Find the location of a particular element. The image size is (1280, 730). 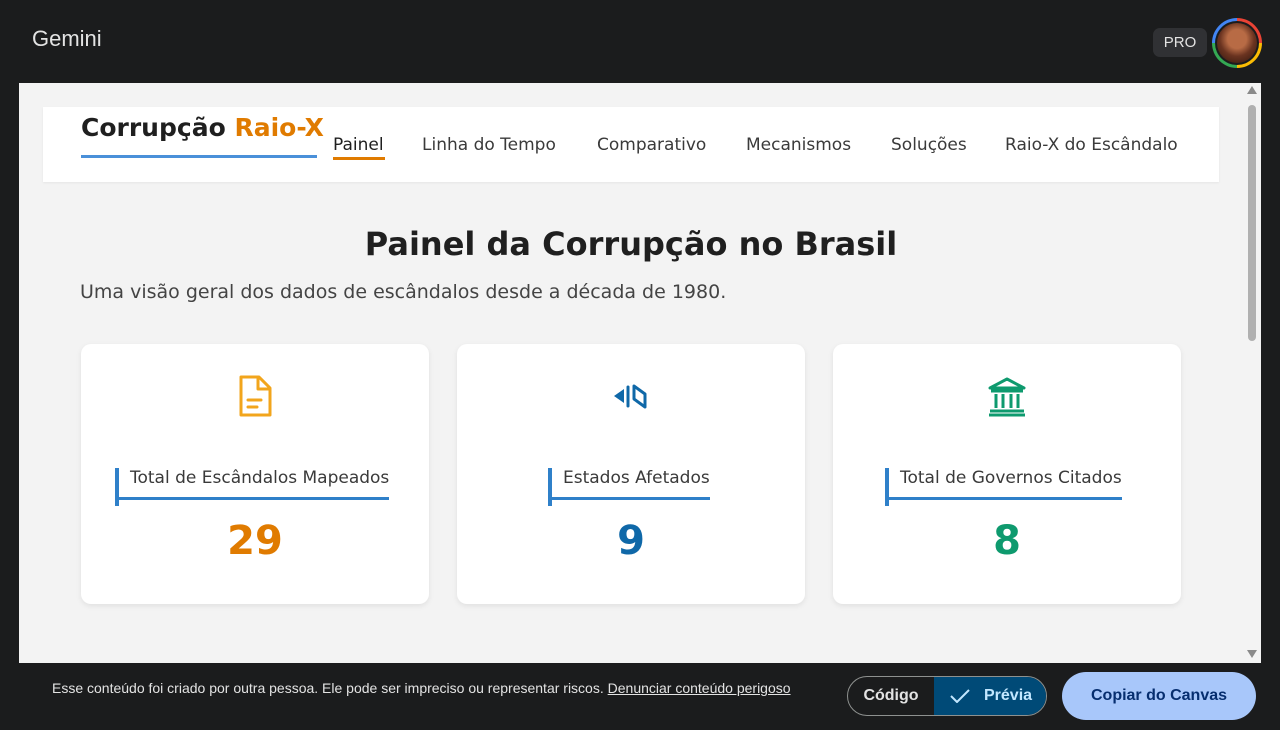

stat-value: 9 is located at coordinates (631, 541).